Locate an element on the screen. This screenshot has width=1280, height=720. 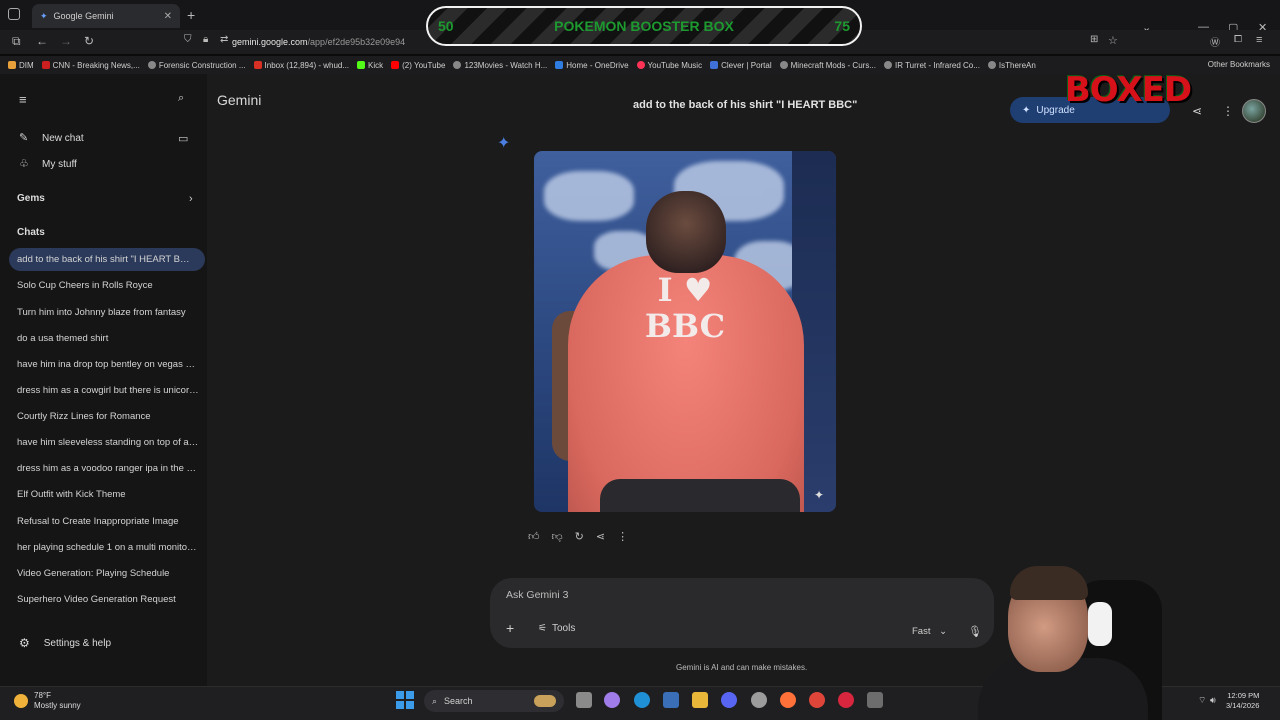
reload-icon: ↻ is located at coordinates (89, 41).